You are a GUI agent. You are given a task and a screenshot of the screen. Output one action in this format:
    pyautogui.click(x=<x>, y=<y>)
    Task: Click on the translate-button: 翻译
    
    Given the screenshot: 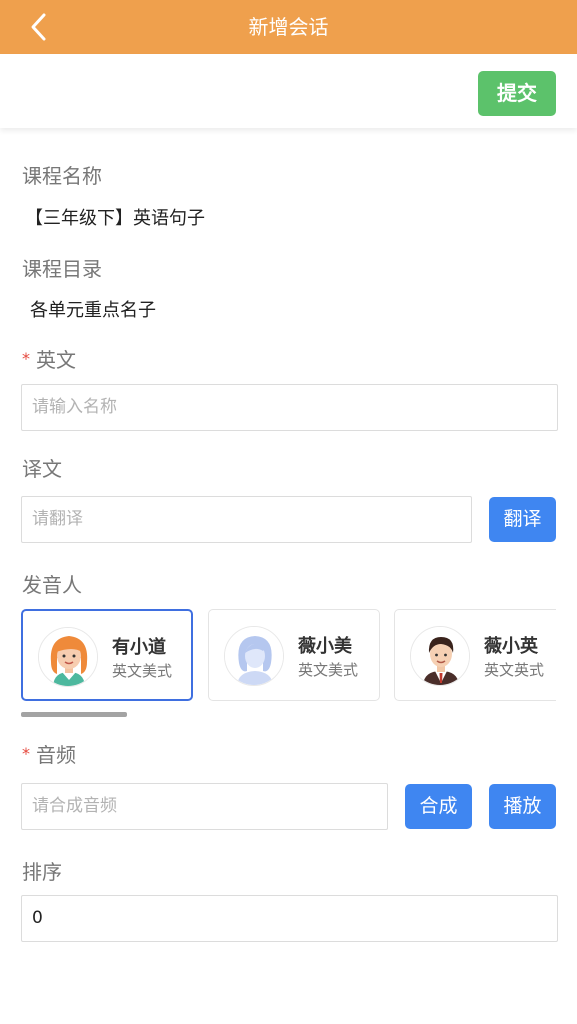 What is the action you would take?
    pyautogui.click(x=522, y=519)
    